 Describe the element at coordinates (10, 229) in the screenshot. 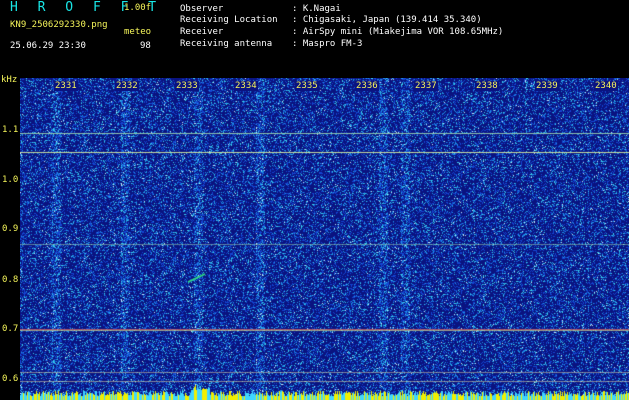

I see `y-tick-0.9: 0.9` at that location.